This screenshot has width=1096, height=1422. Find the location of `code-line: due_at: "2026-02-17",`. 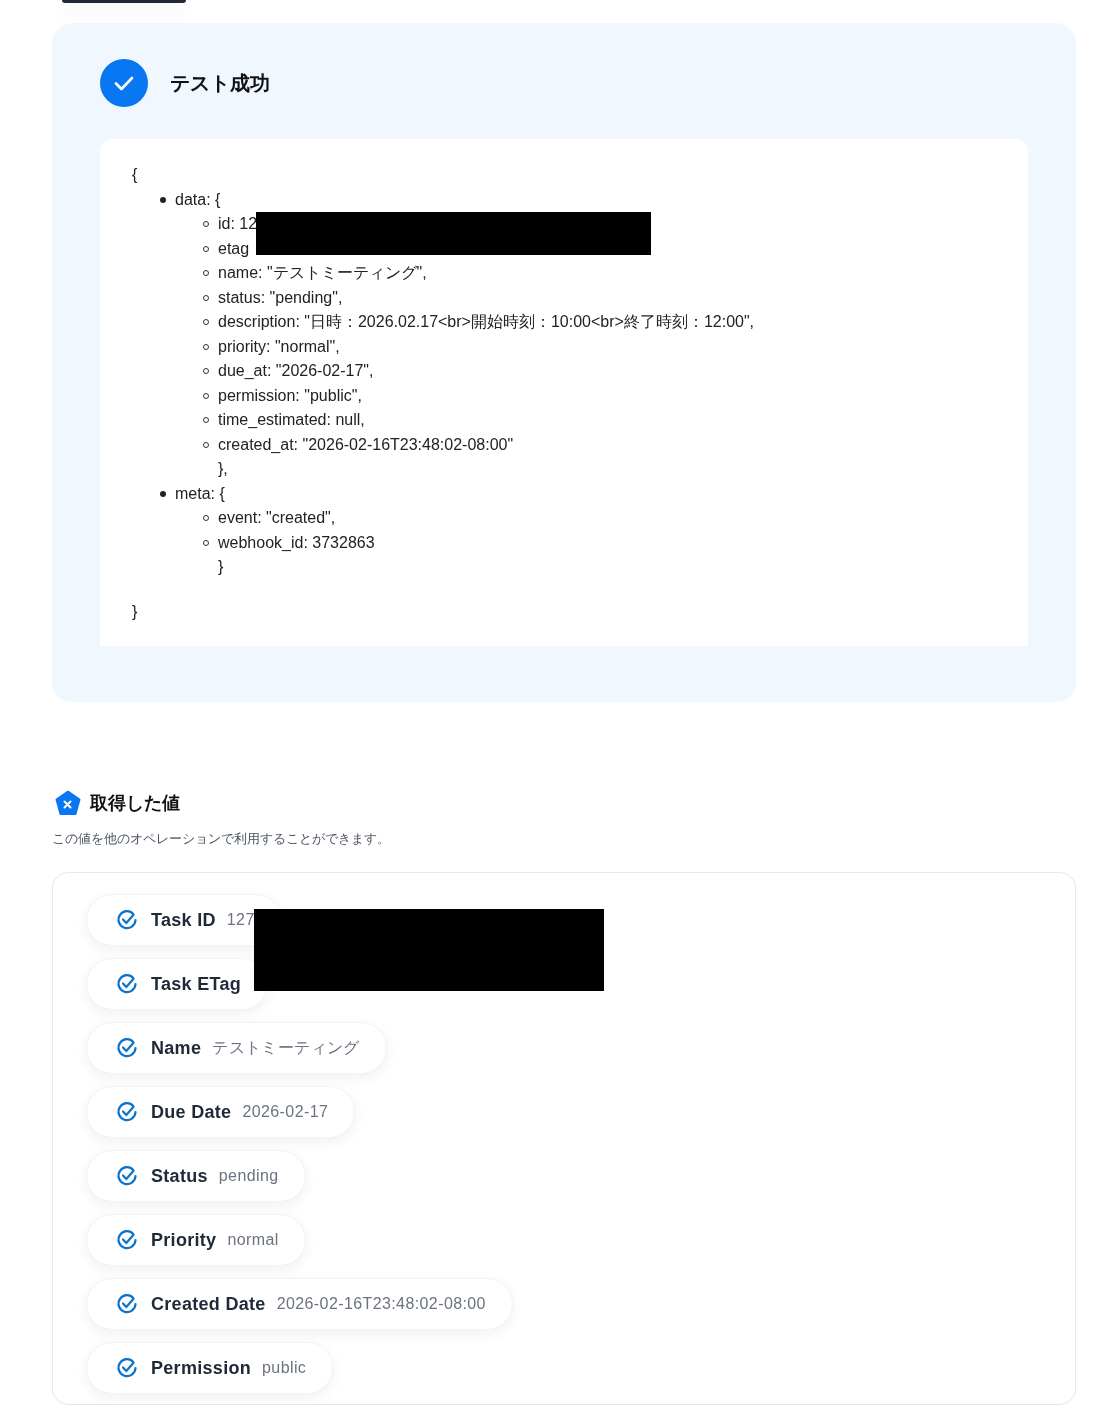

code-line: due_at: "2026-02-17", is located at coordinates (296, 371).